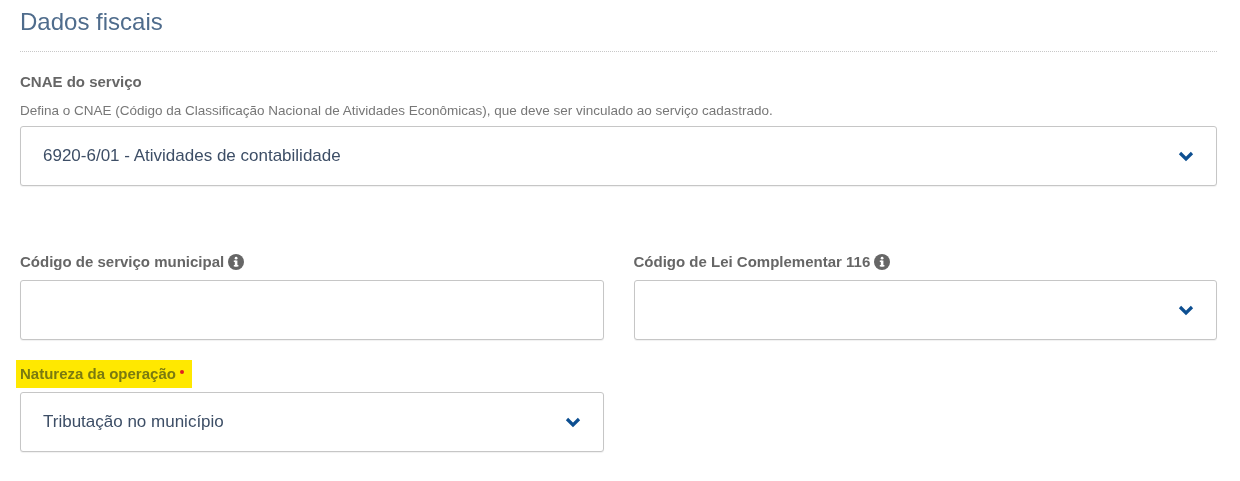 This screenshot has width=1240, height=481. Describe the element at coordinates (91, 22) in the screenshot. I see `section-title: Dados fiscais` at that location.